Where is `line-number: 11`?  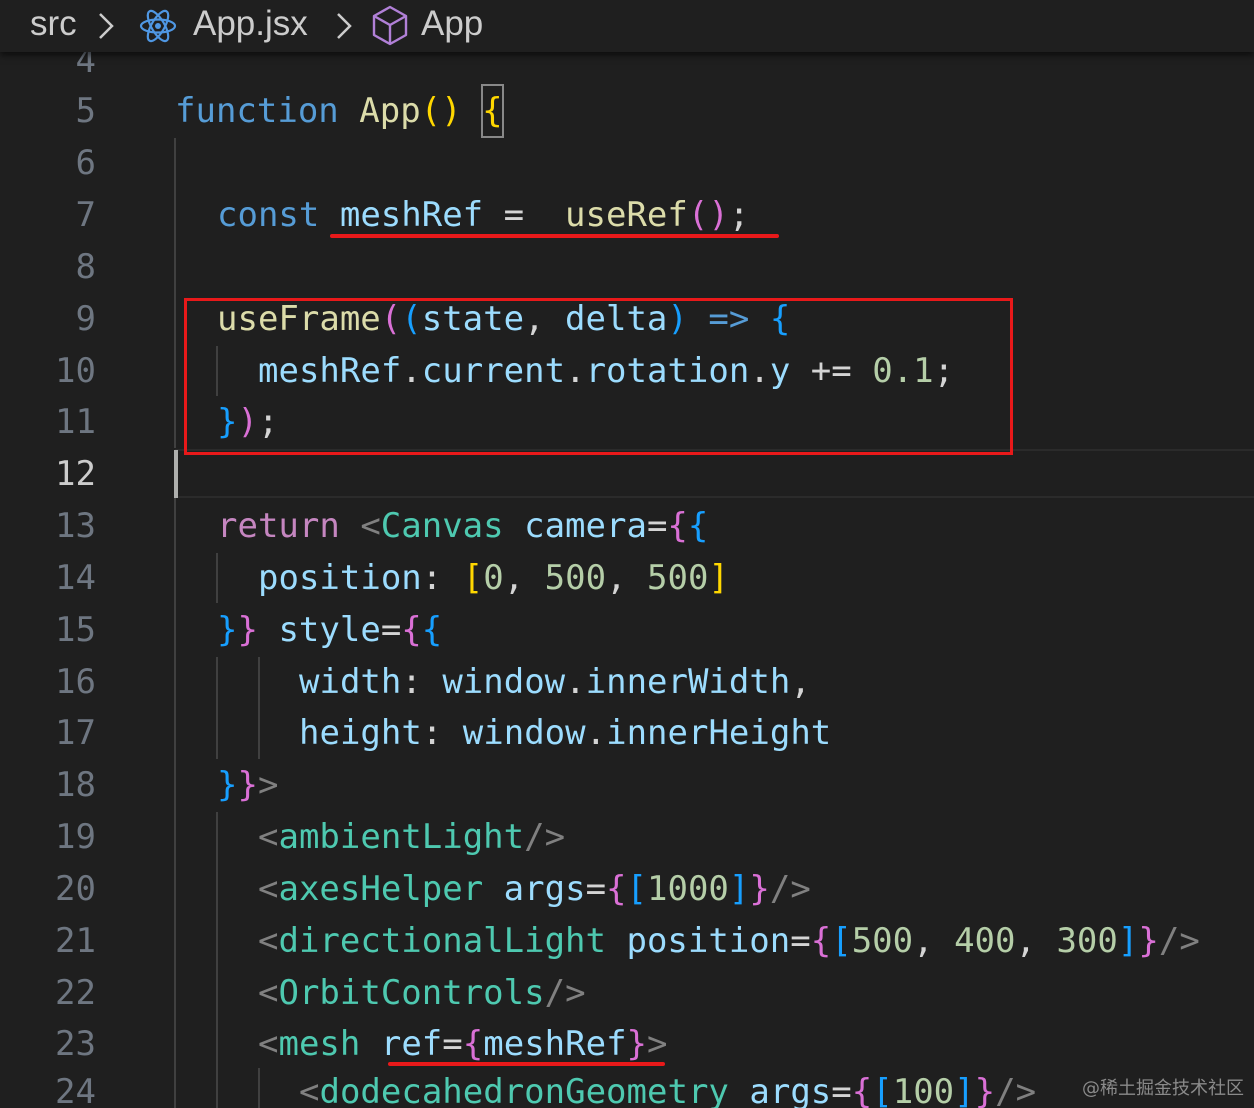 line-number: 11 is located at coordinates (75, 422).